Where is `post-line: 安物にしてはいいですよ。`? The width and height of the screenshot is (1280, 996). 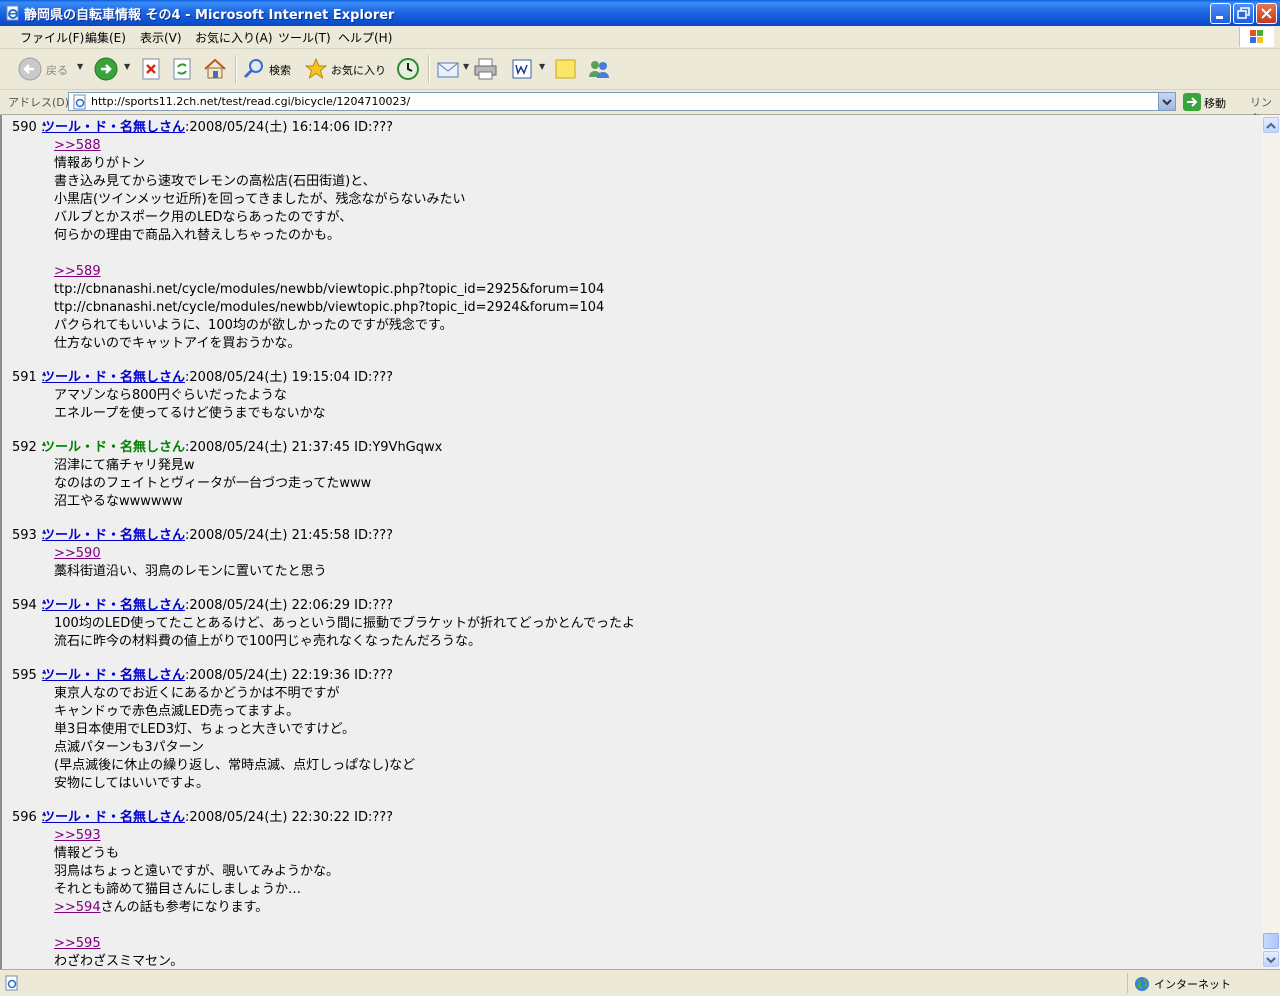 post-line: 安物にしてはいいですよ。 is located at coordinates (234, 784).